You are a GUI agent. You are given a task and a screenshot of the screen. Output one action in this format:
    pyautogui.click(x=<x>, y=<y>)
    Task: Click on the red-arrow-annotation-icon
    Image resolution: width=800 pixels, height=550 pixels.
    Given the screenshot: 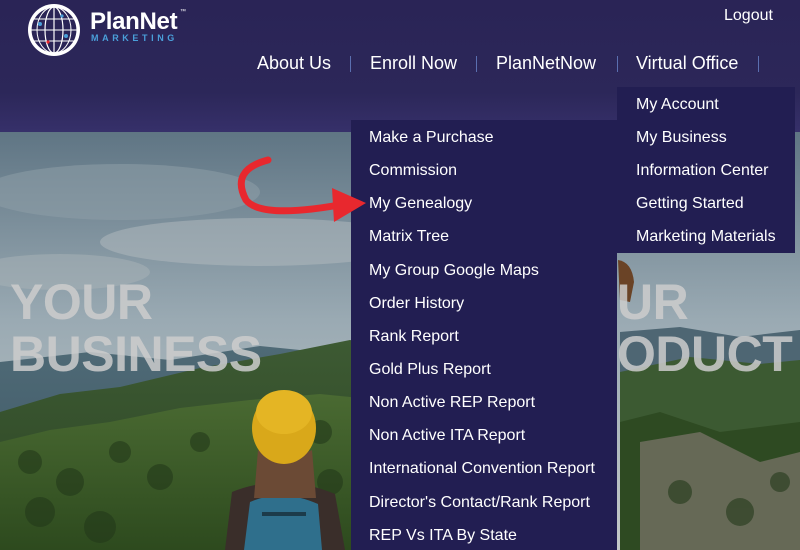 What is the action you would take?
    pyautogui.click(x=301, y=189)
    